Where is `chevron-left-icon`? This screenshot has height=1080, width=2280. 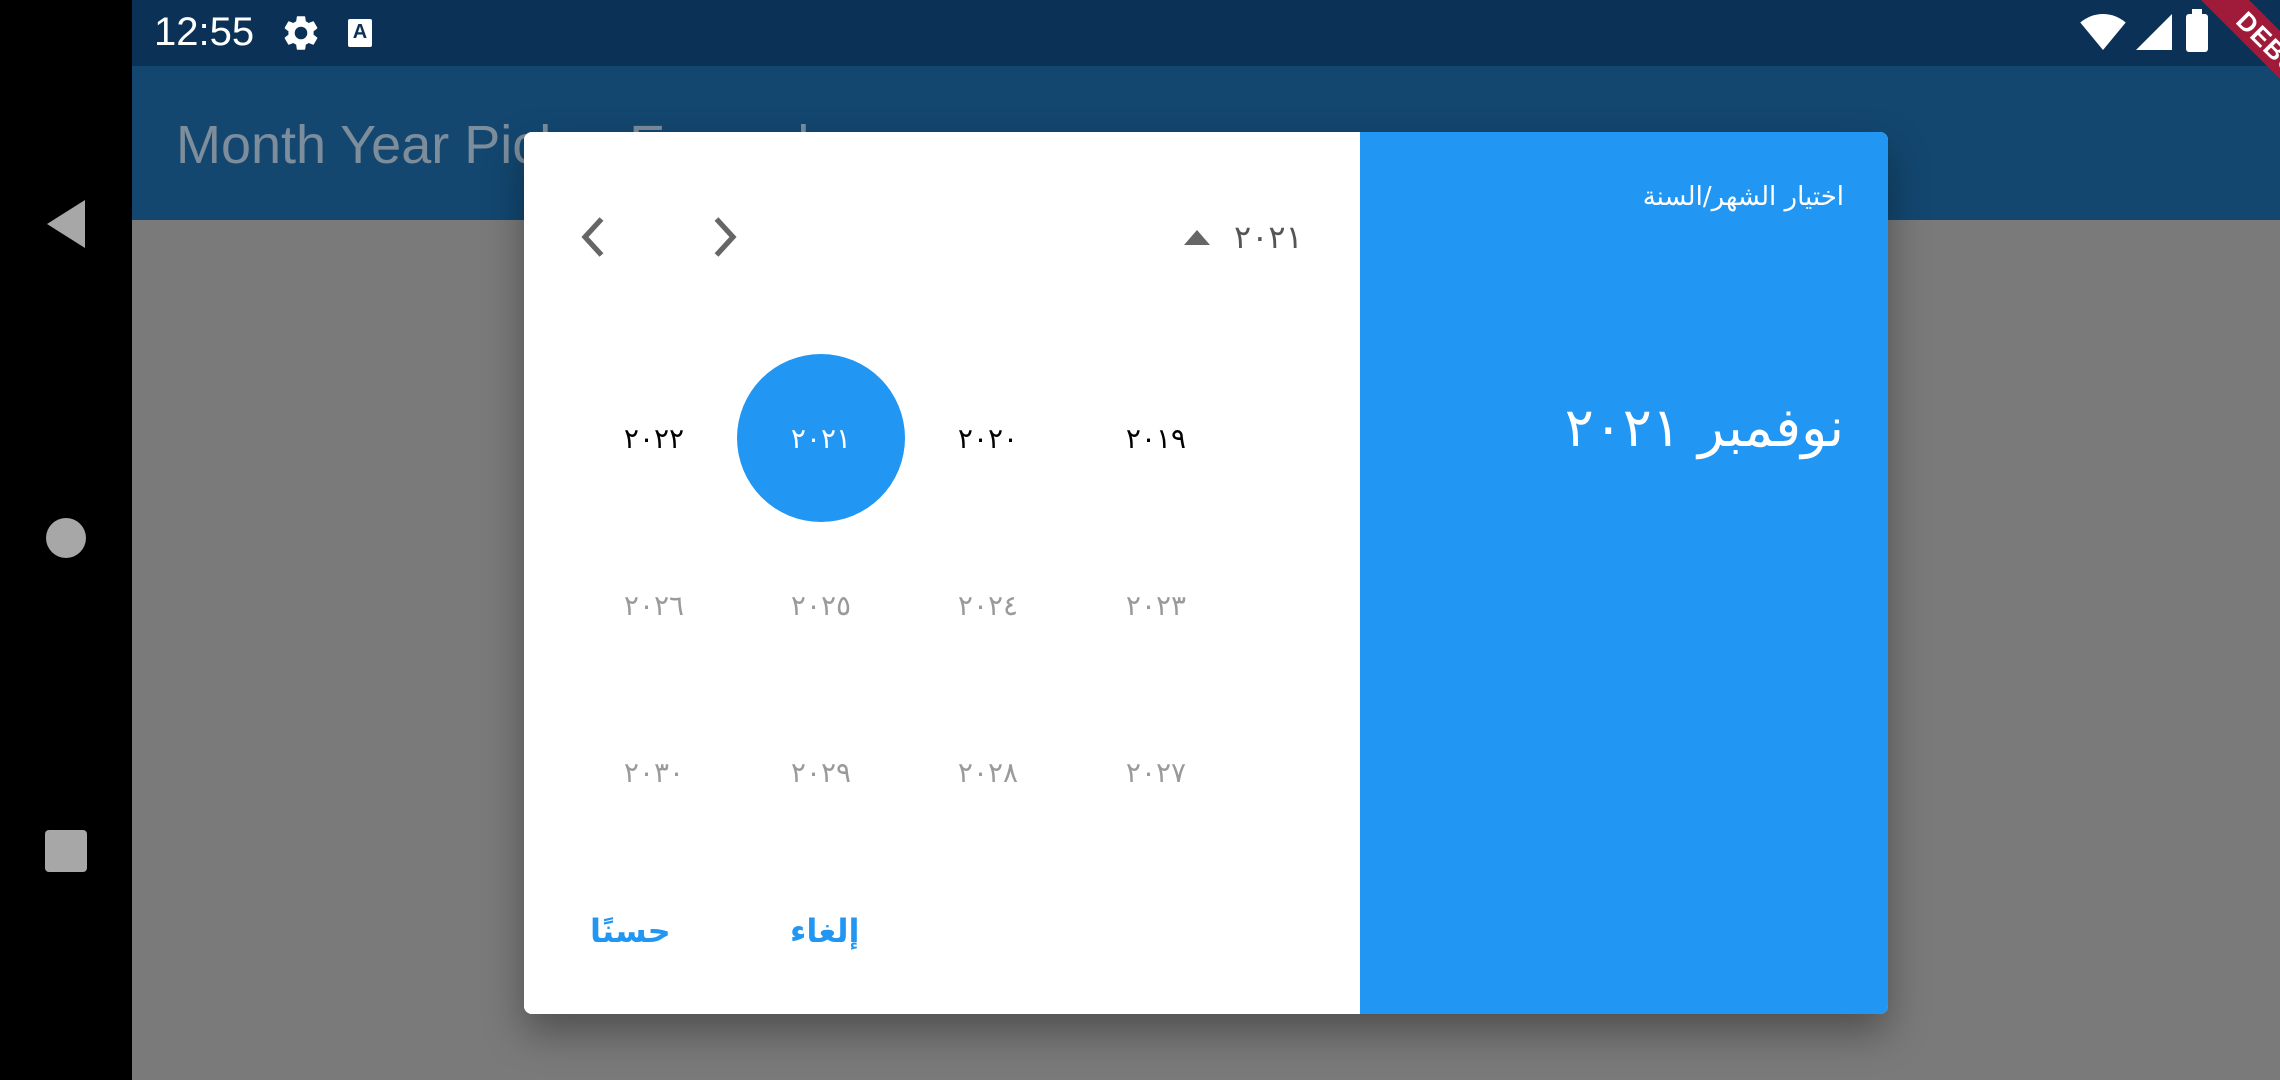
chevron-left-icon is located at coordinates (594, 237).